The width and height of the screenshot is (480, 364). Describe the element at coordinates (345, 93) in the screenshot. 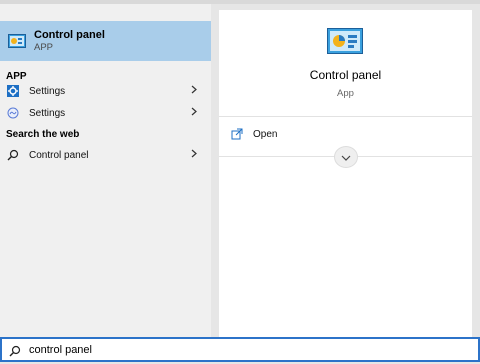

I see `preview-subtitle: App` at that location.